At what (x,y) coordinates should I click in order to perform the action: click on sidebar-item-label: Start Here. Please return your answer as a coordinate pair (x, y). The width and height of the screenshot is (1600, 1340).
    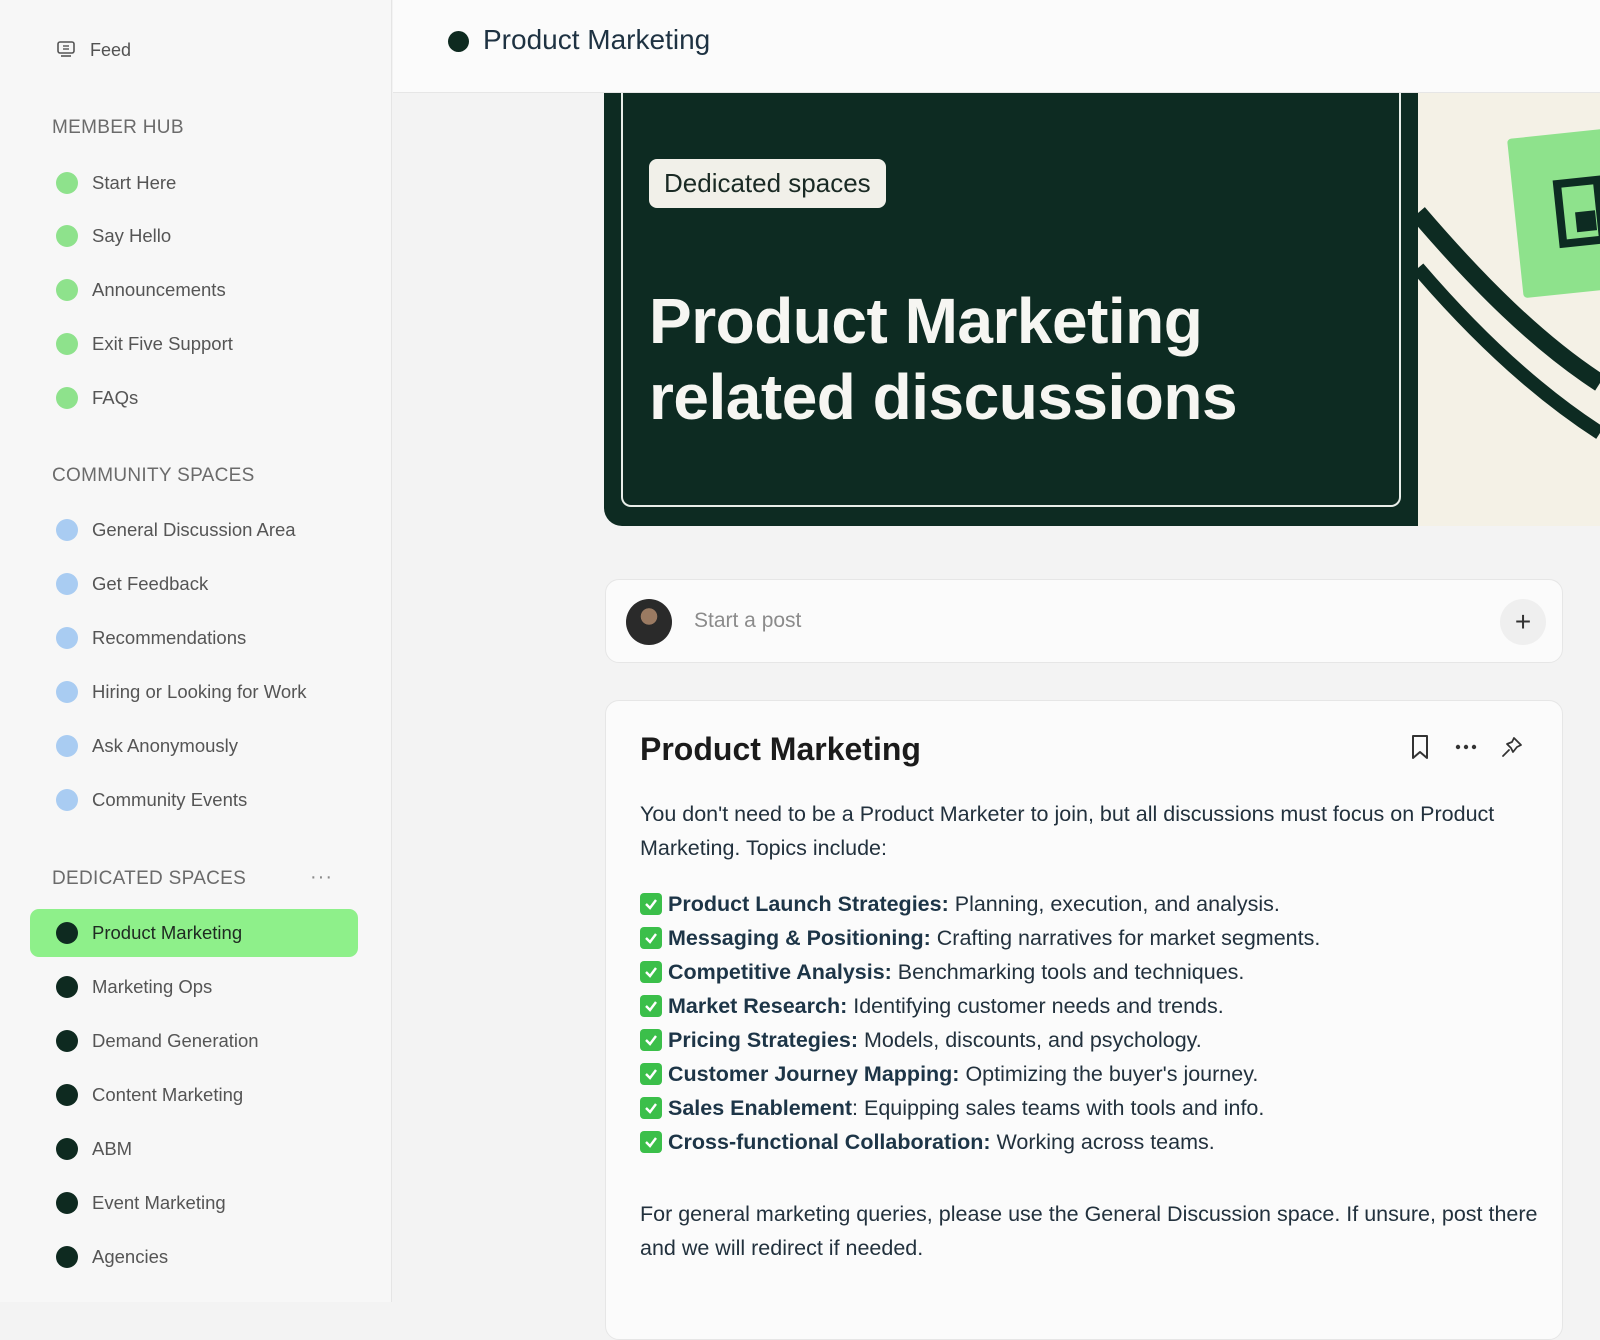
    Looking at the image, I should click on (134, 182).